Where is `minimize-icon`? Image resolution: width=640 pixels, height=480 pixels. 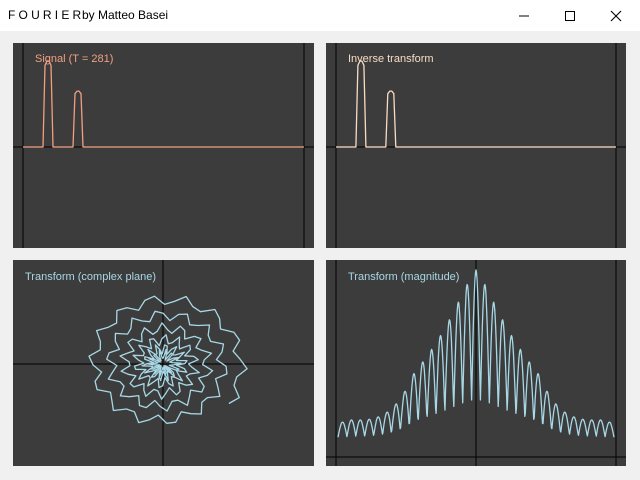
minimize-icon is located at coordinates (524, 16).